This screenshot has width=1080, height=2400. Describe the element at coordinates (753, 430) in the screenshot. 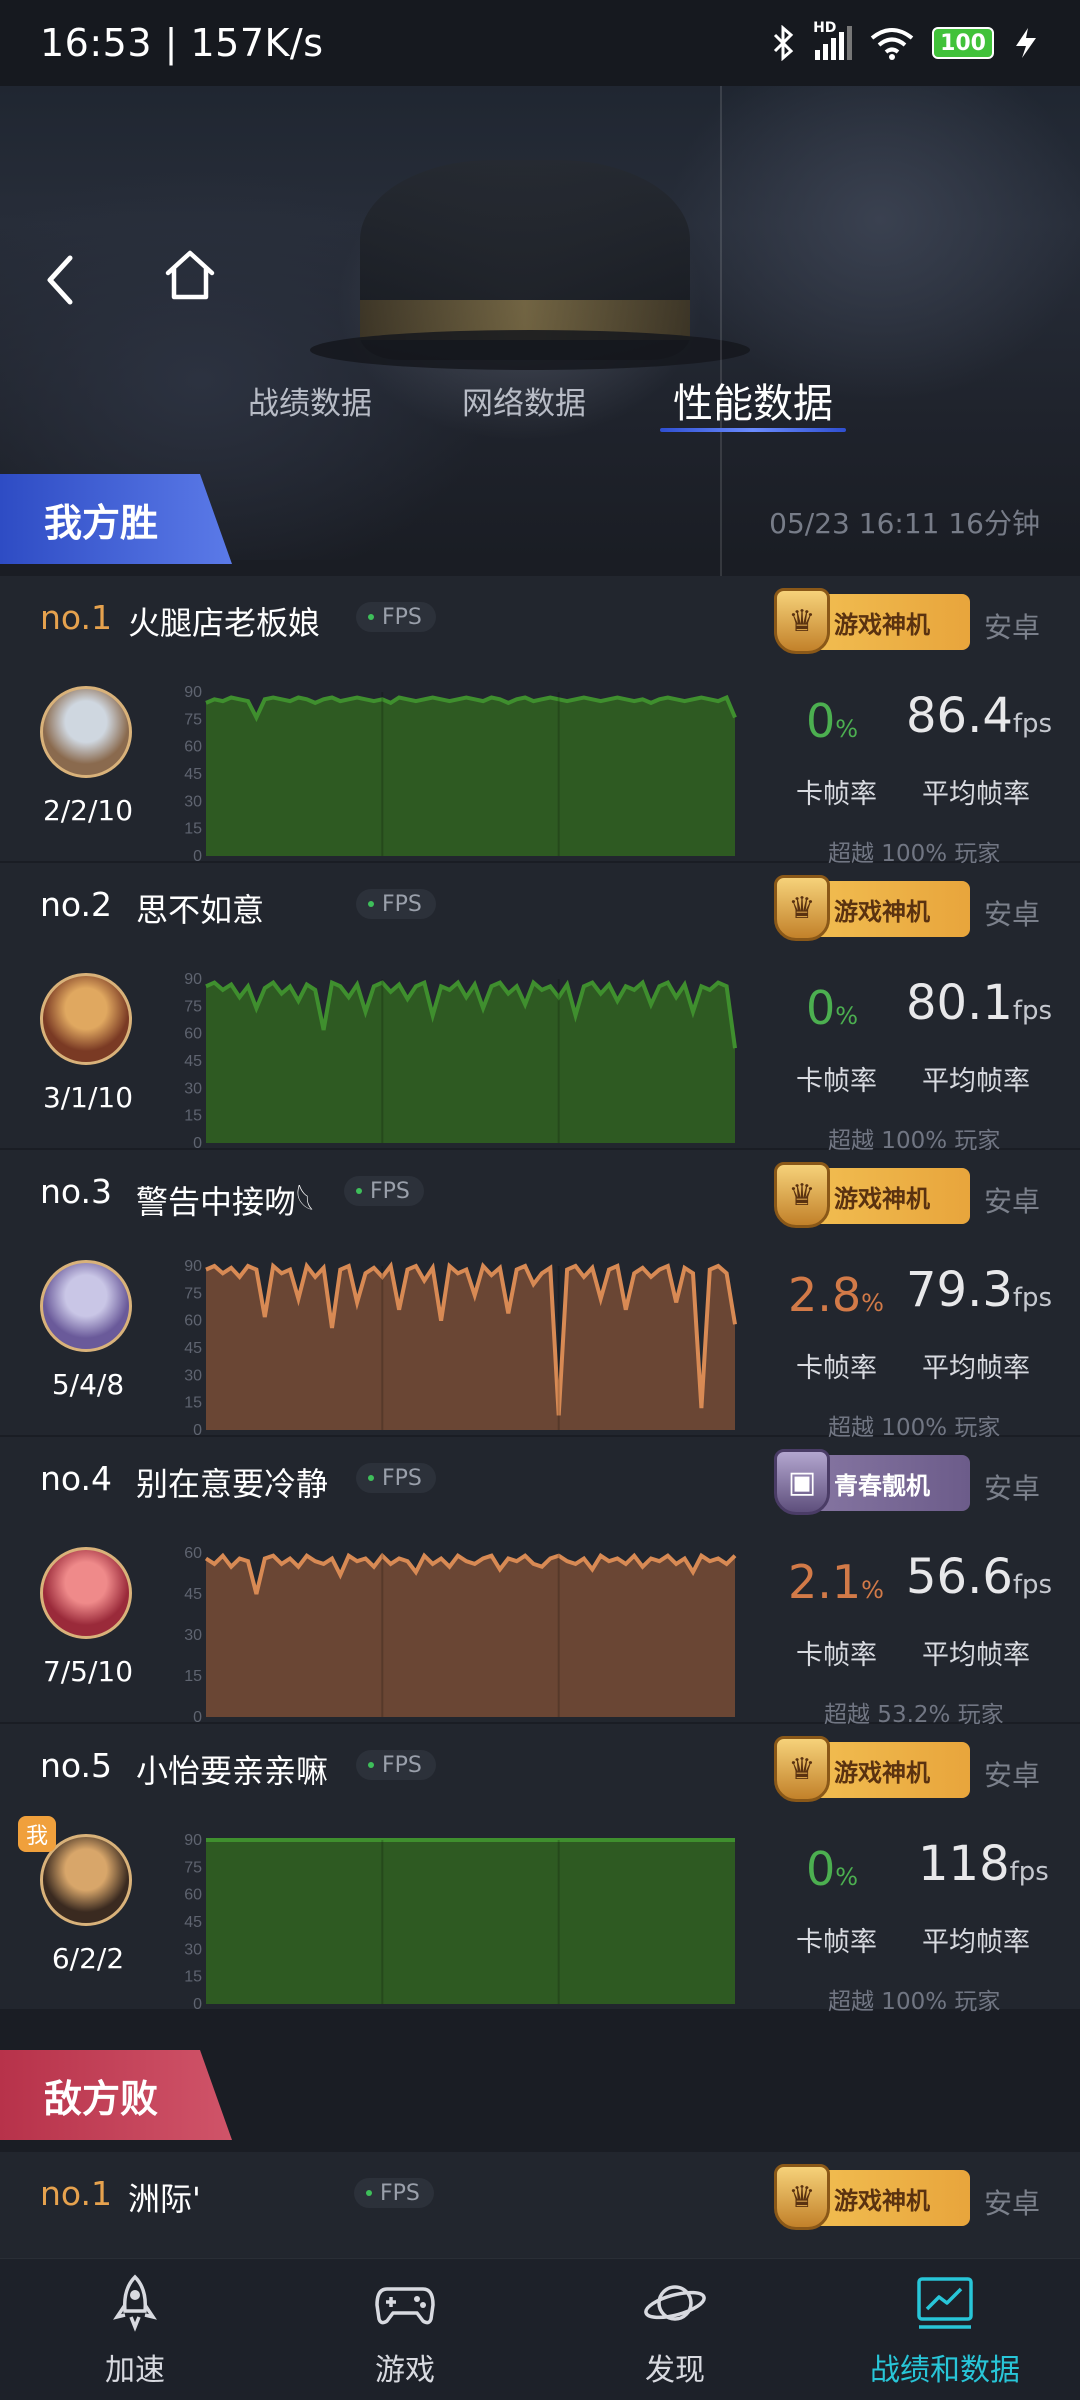

I see `tab-active-underline` at that location.